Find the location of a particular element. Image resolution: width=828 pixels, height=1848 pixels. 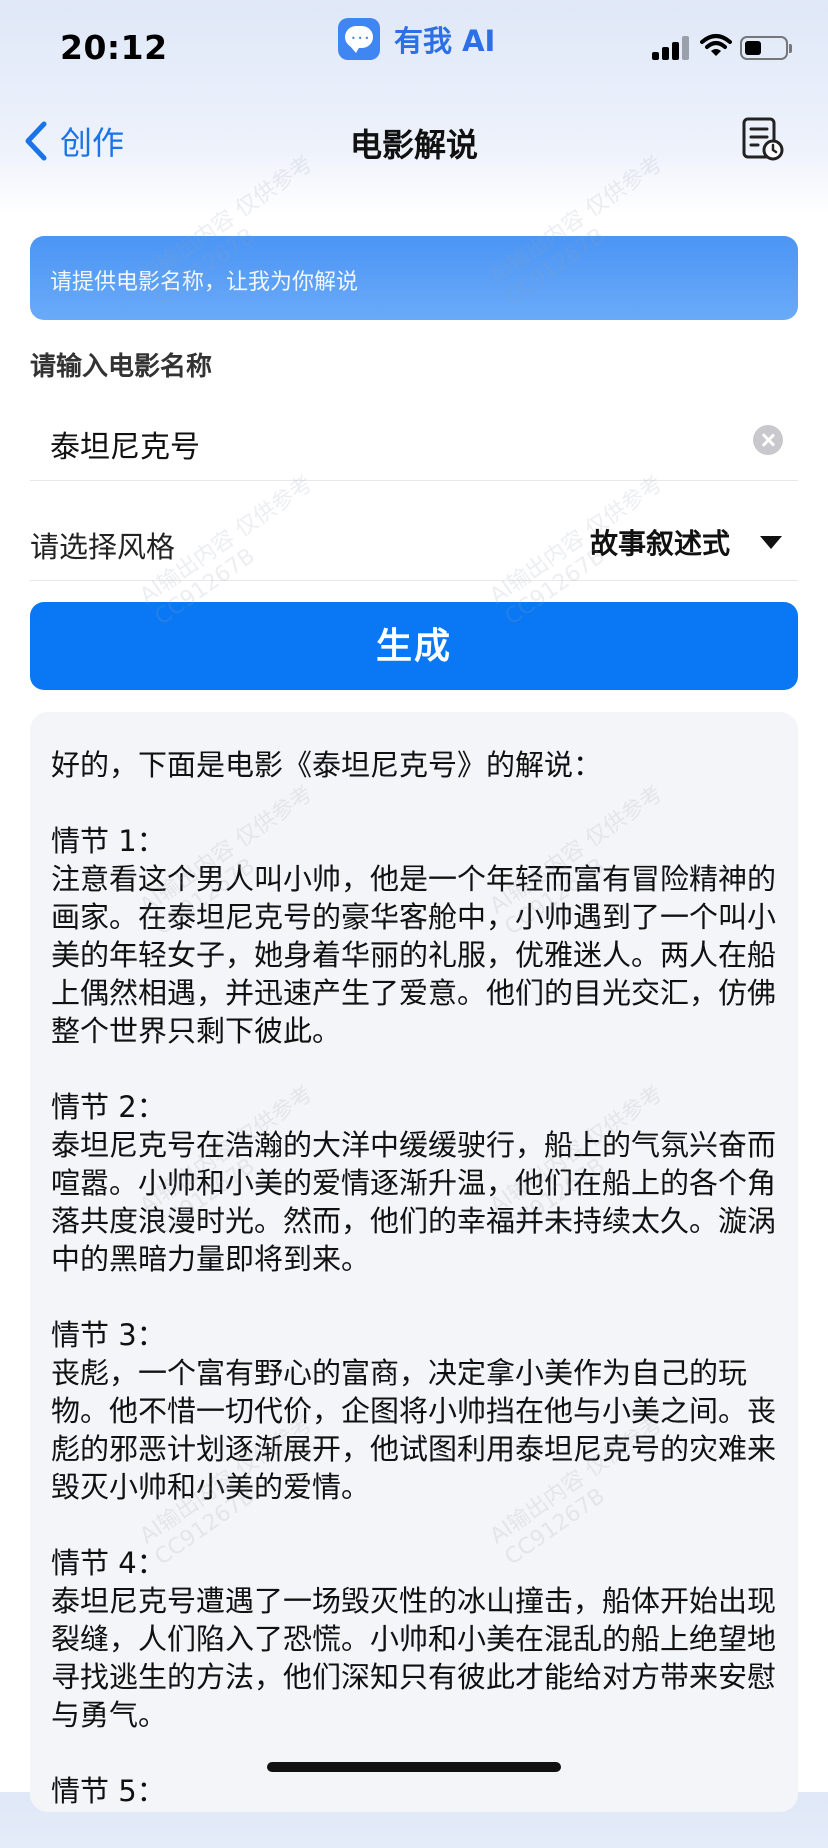

signal-icon is located at coordinates (671, 48).